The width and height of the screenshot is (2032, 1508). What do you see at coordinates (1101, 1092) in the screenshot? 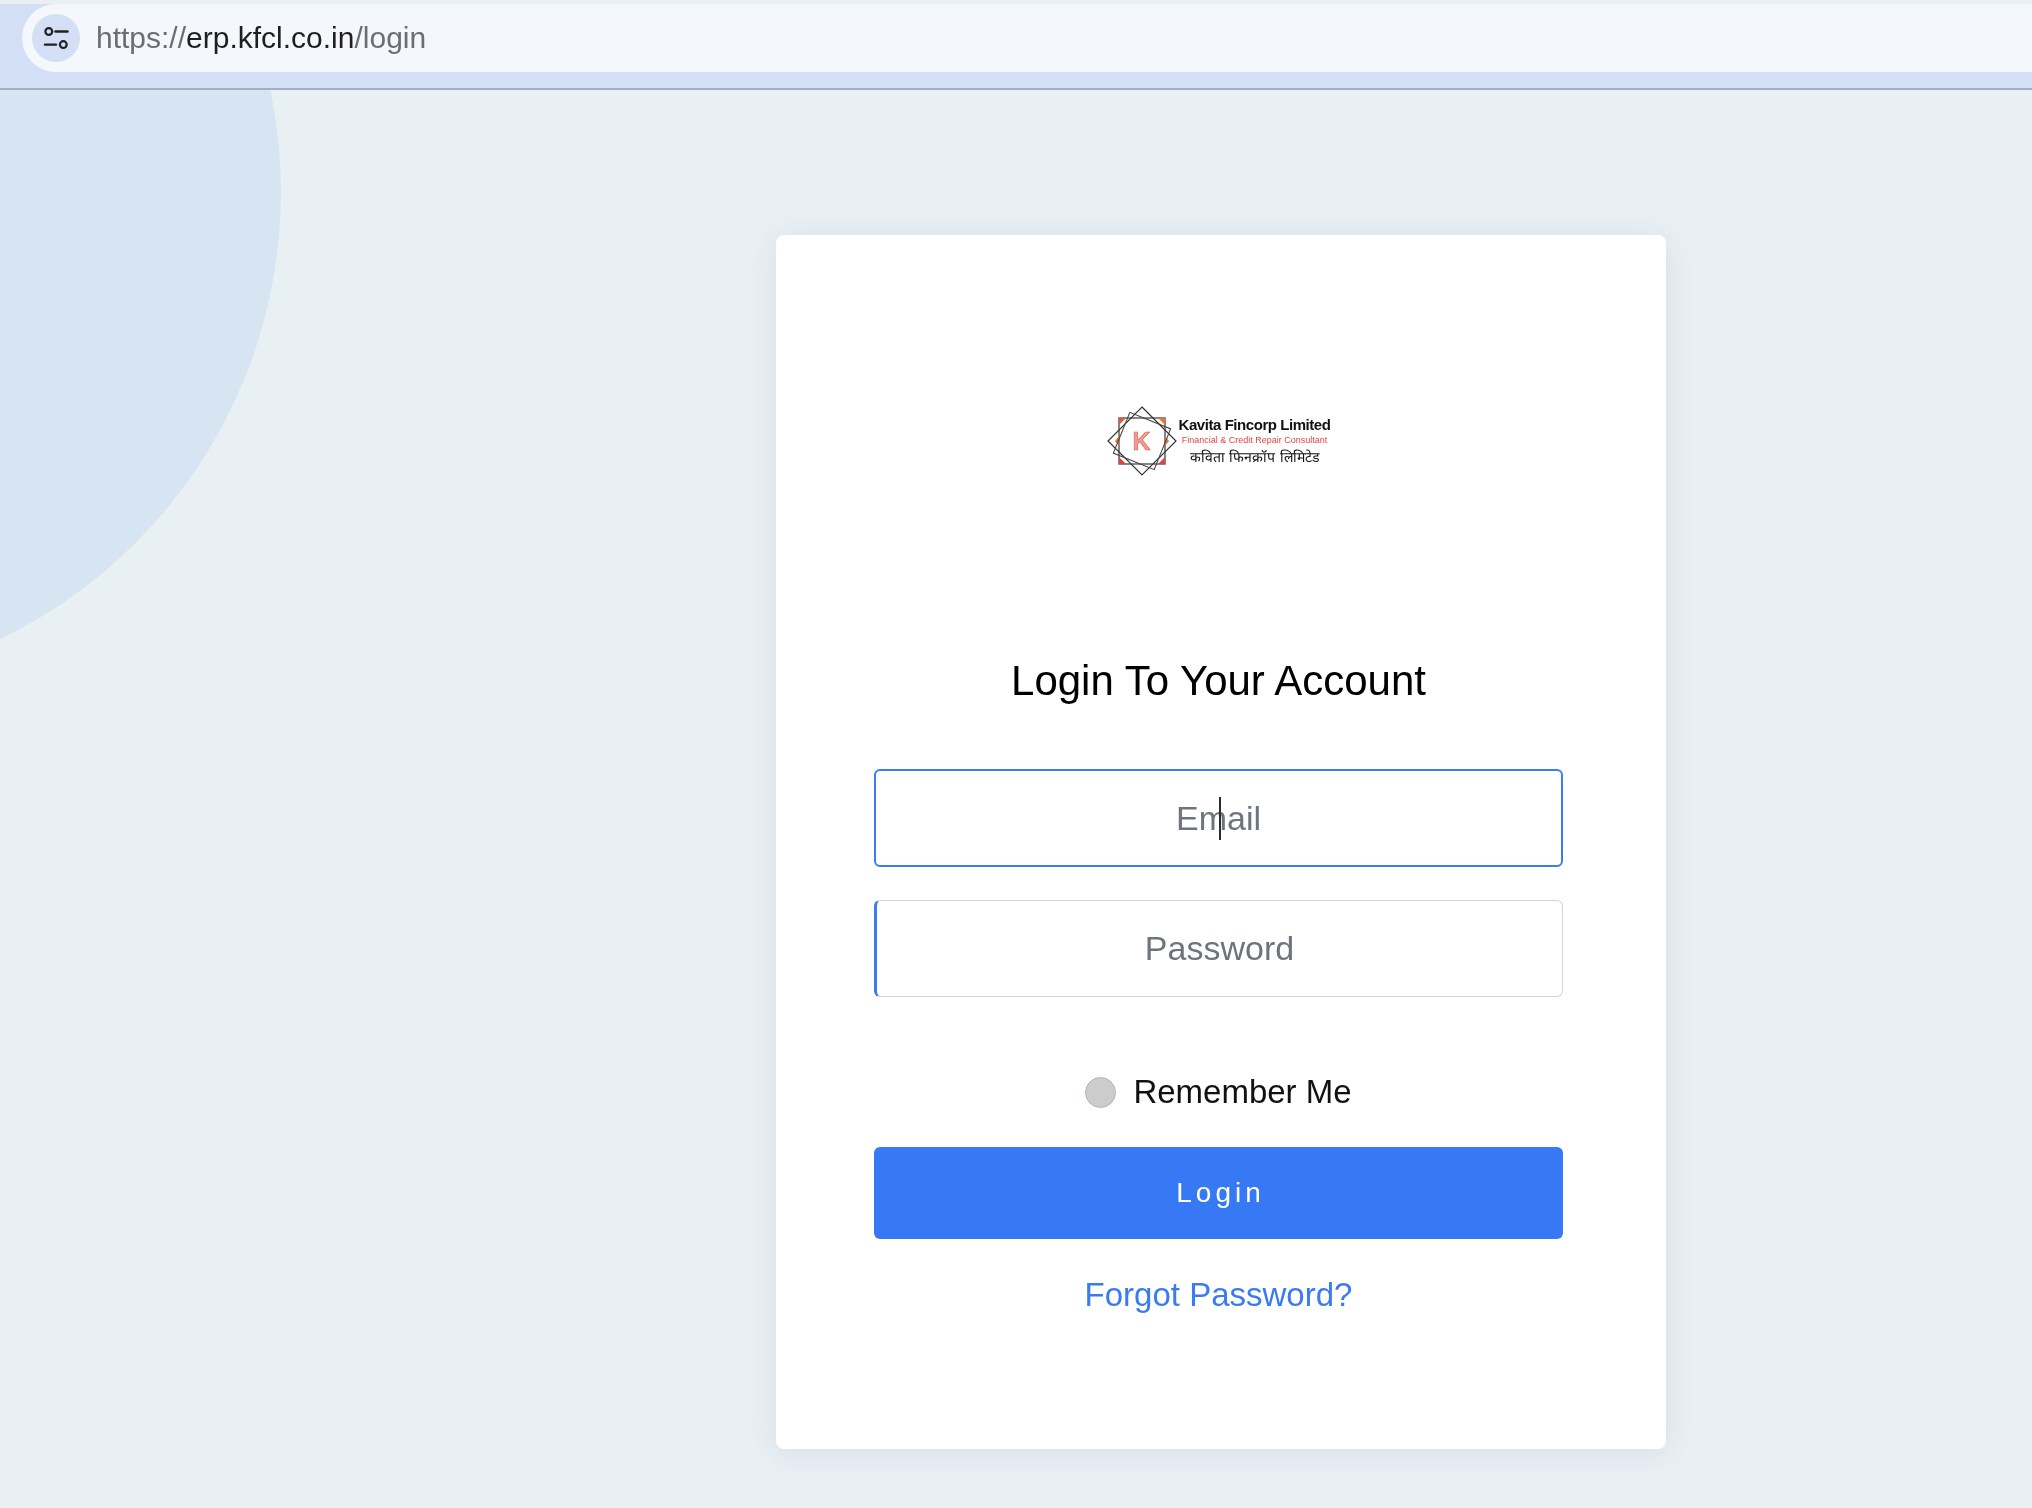
I see `radio-button` at bounding box center [1101, 1092].